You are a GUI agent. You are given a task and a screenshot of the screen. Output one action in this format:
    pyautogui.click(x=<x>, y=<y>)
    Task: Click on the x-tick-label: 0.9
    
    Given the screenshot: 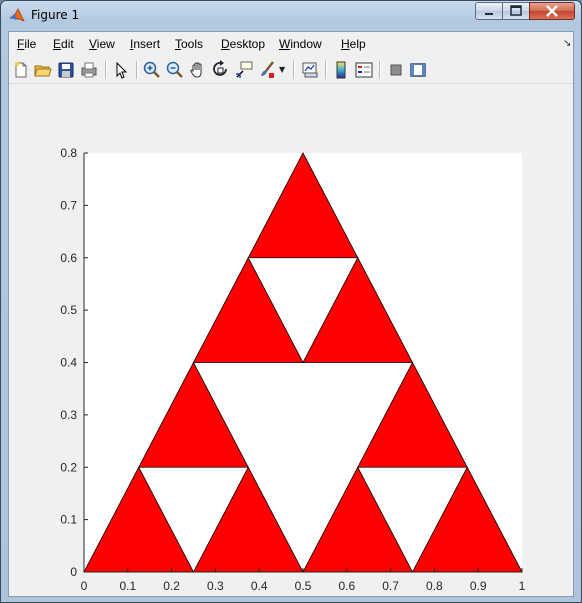 What is the action you would take?
    pyautogui.click(x=478, y=586)
    